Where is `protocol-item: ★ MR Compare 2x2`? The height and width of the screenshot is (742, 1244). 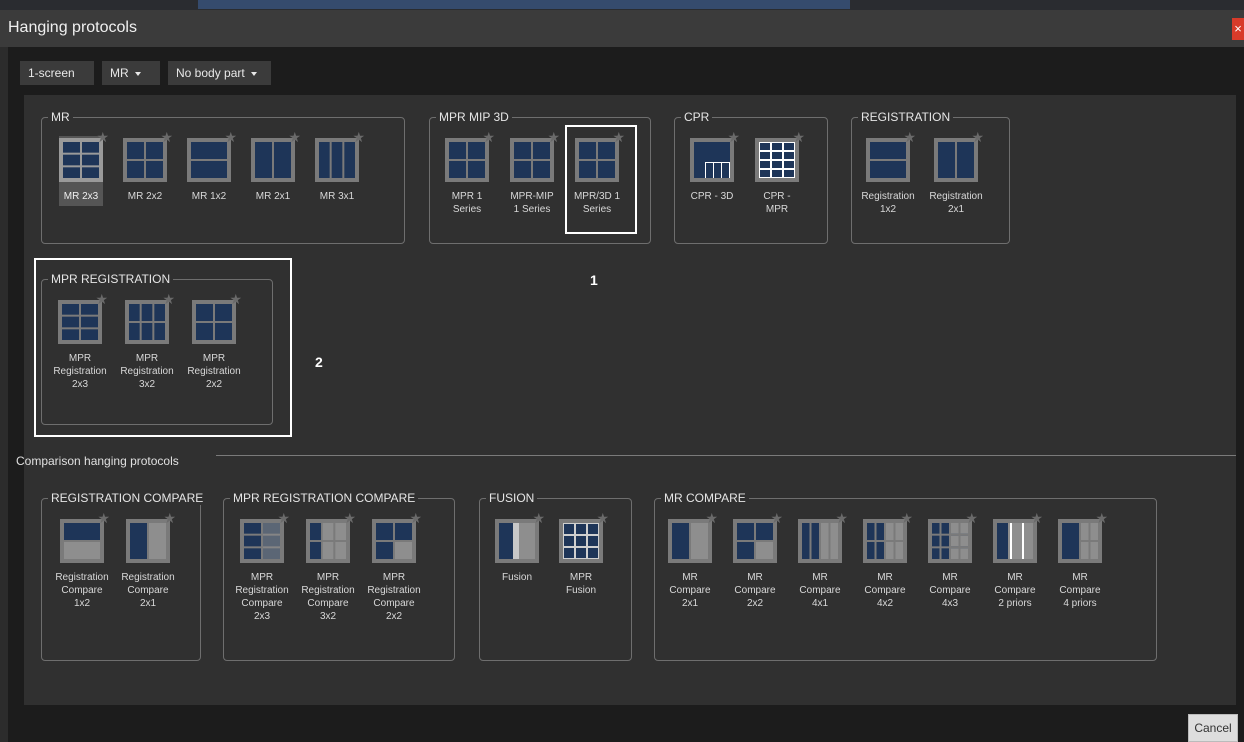 protocol-item: ★ MR Compare 2x2 is located at coordinates (755, 560).